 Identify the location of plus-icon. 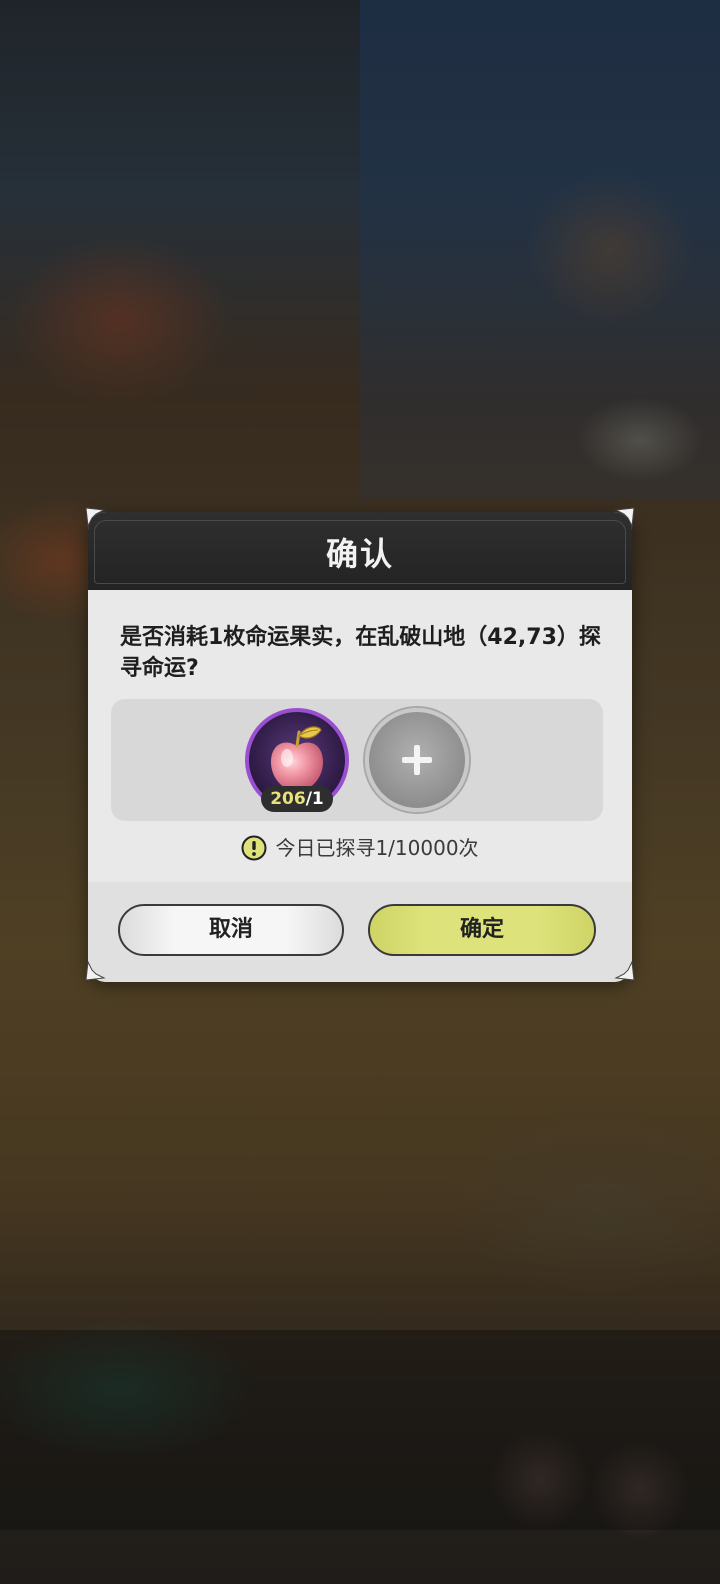
(417, 760).